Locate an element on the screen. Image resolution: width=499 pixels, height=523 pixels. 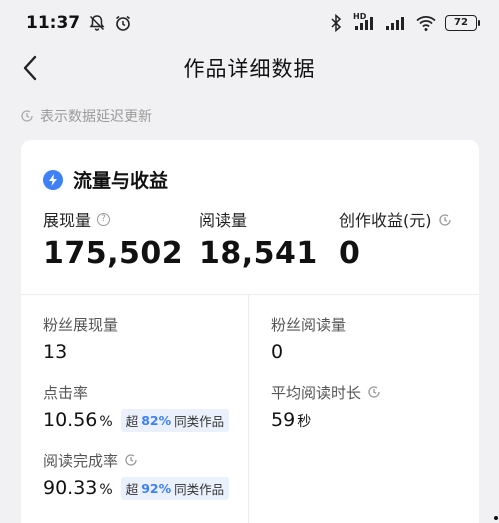
status-left: 11:37 is located at coordinates (79, 23).